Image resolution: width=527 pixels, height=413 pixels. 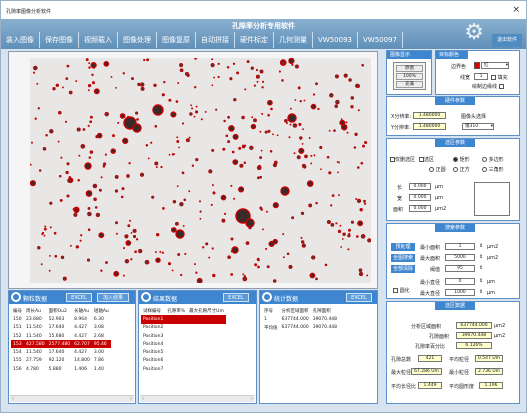 I want to click on zoom-100-button: 100%, so click(x=409, y=76).